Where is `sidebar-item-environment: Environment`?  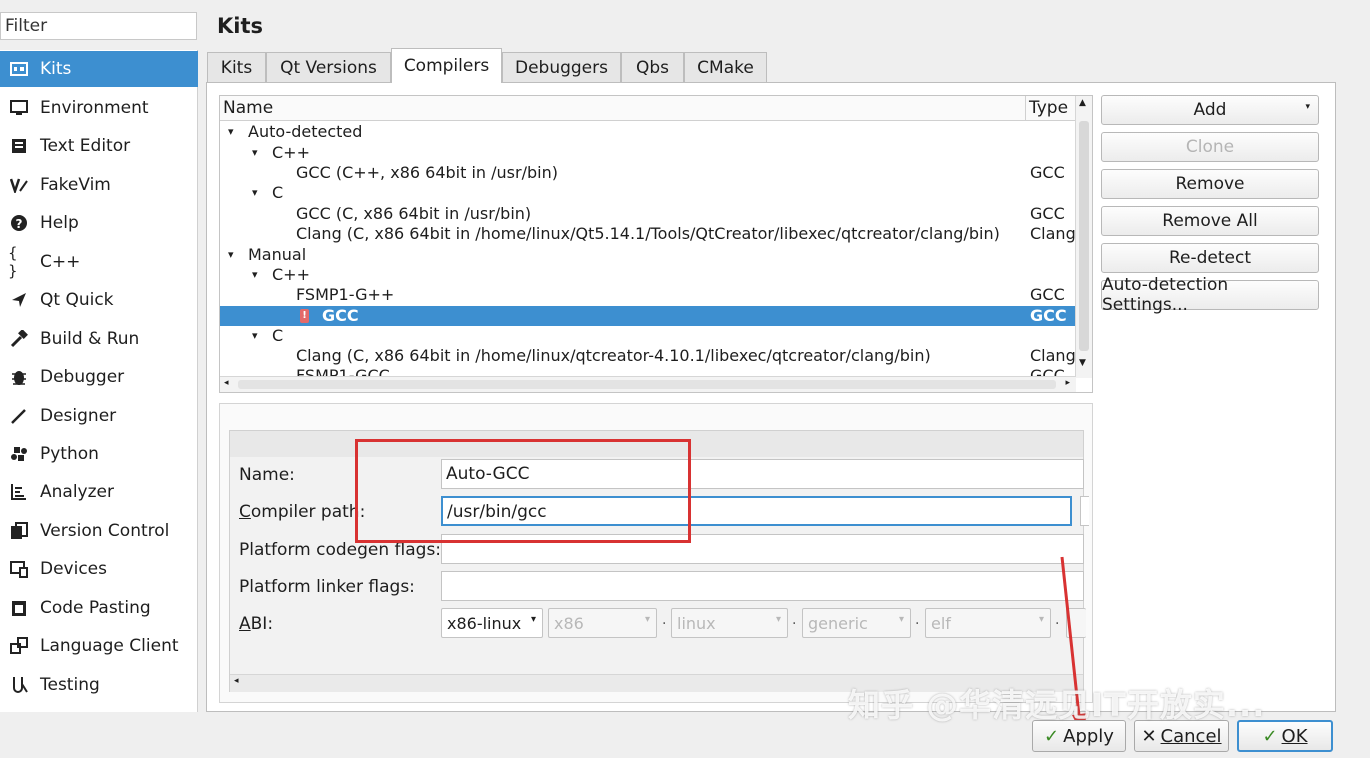
sidebar-item-environment: Environment is located at coordinates (99, 108).